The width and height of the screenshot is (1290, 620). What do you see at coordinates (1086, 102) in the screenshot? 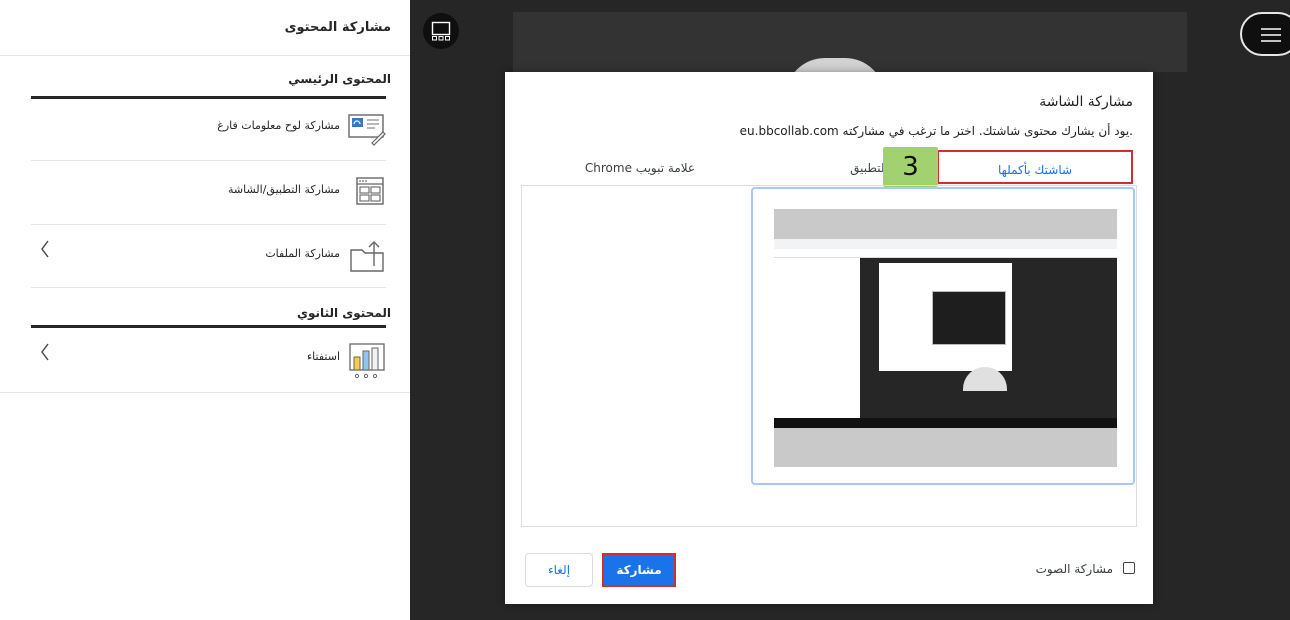
I see `dialog-title: مشاركة الشاشة` at bounding box center [1086, 102].